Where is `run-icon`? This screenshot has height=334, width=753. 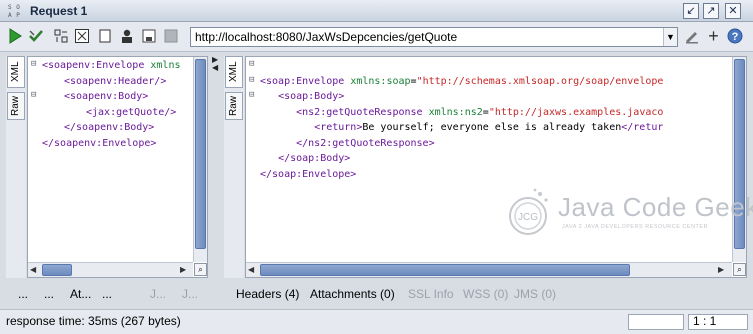
run-icon is located at coordinates (15, 36).